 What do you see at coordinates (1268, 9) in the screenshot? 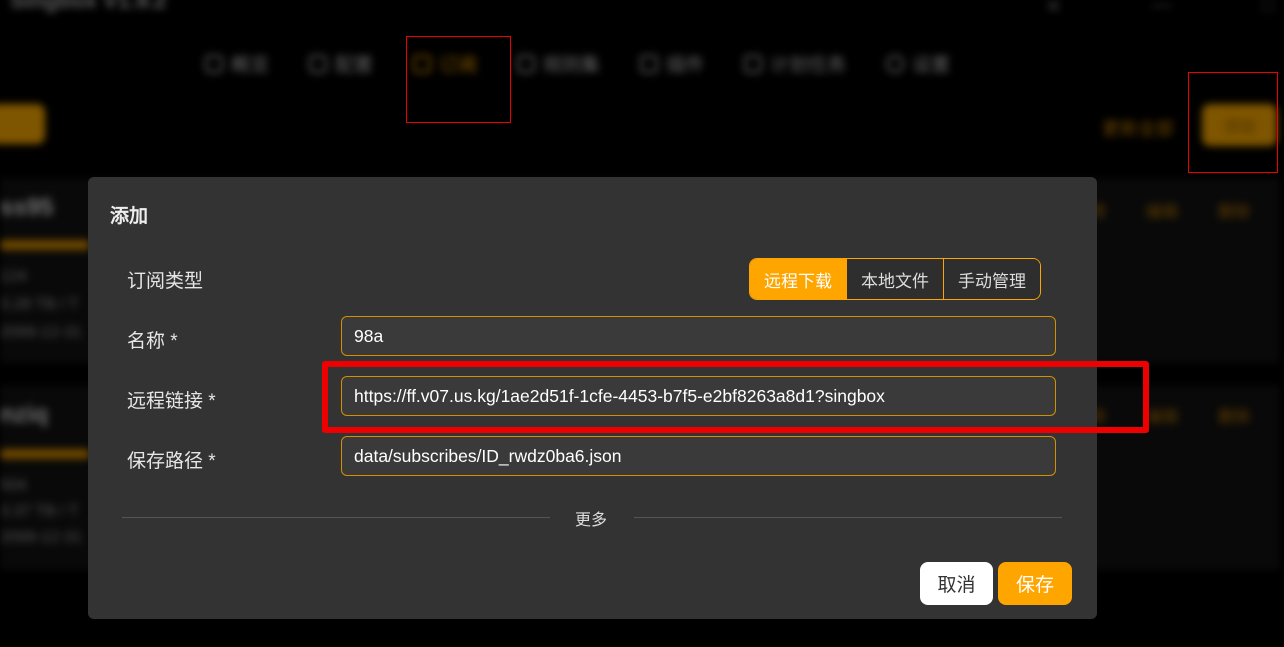
I see `maximize-icon: □` at bounding box center [1268, 9].